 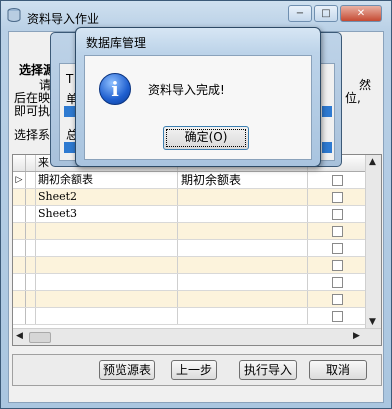 I want to click on execute-import-button: 执行导入, so click(x=268, y=370).